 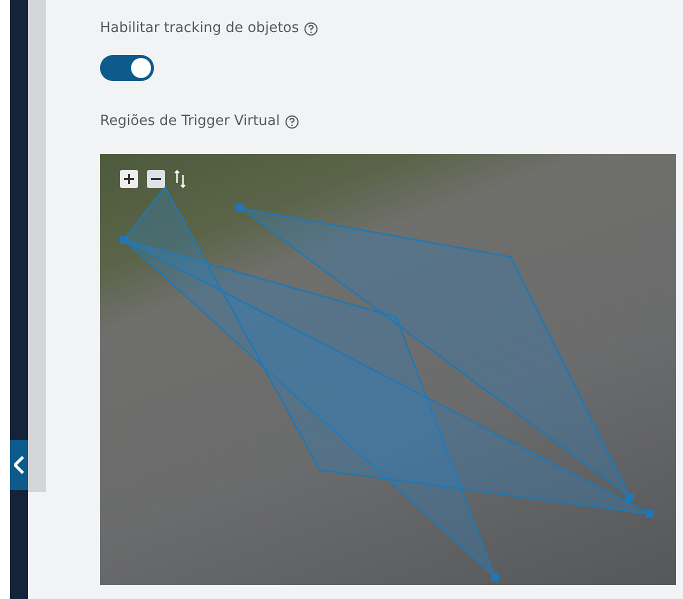 I want to click on zoom-in-button, so click(x=129, y=179).